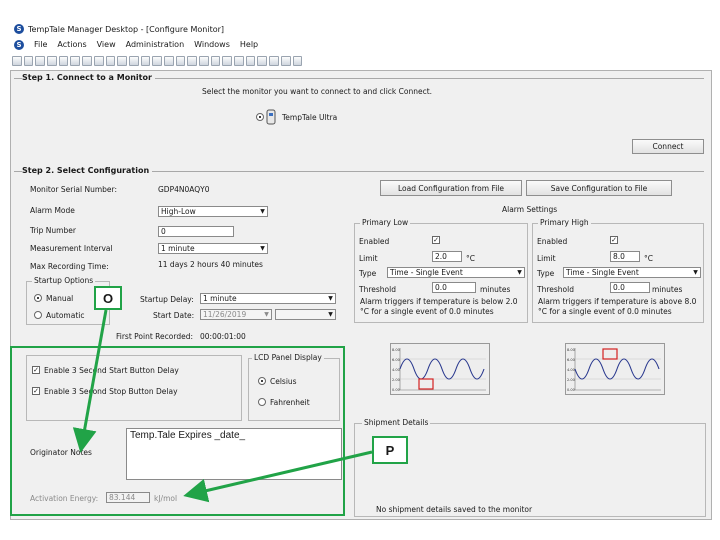 This screenshot has height=540, width=720. Describe the element at coordinates (668, 146) in the screenshot. I see `connect-button: Connect` at that location.